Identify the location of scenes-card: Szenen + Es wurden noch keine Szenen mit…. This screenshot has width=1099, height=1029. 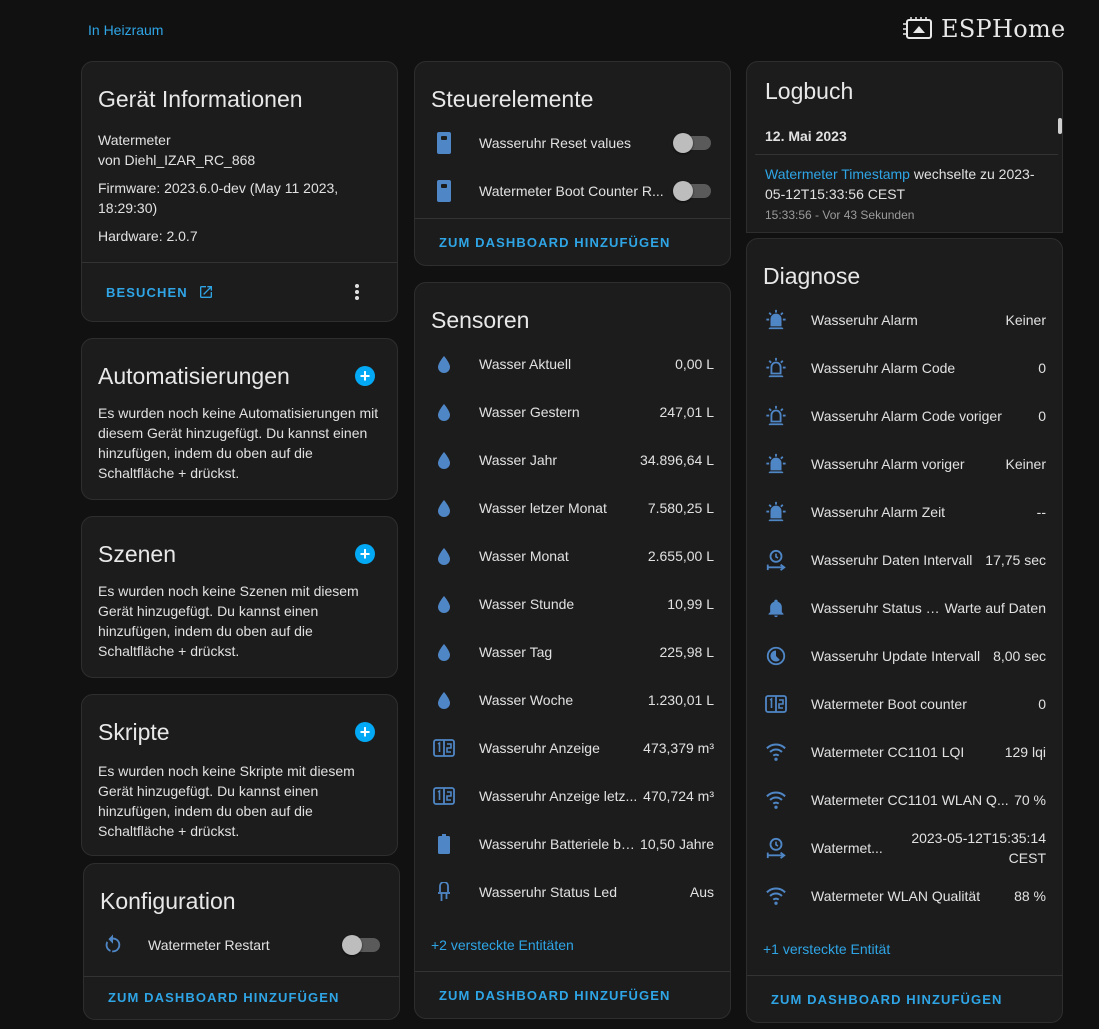
(239, 597).